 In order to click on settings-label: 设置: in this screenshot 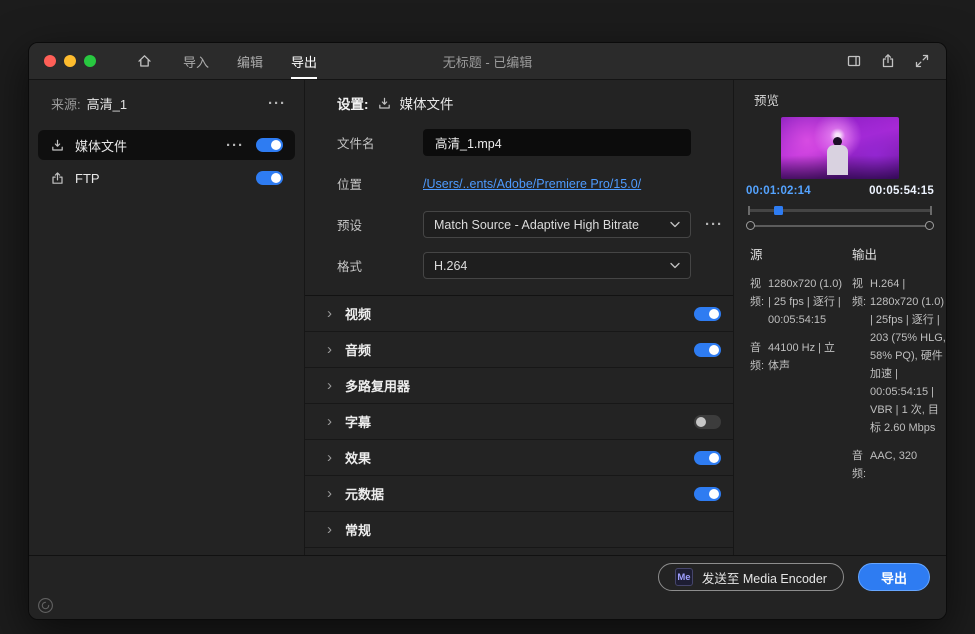, I will do `click(353, 104)`.